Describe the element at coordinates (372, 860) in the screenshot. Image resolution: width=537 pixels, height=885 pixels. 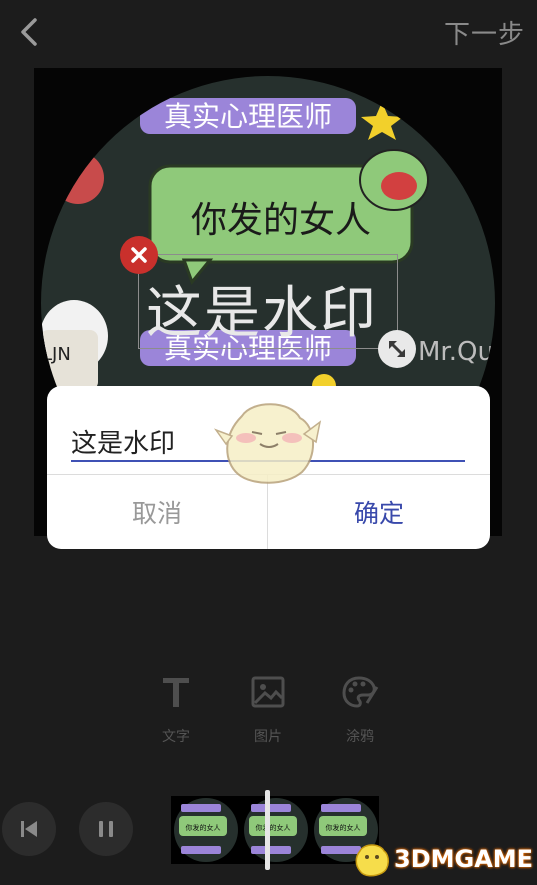
I see `mascot-logo-icon` at that location.